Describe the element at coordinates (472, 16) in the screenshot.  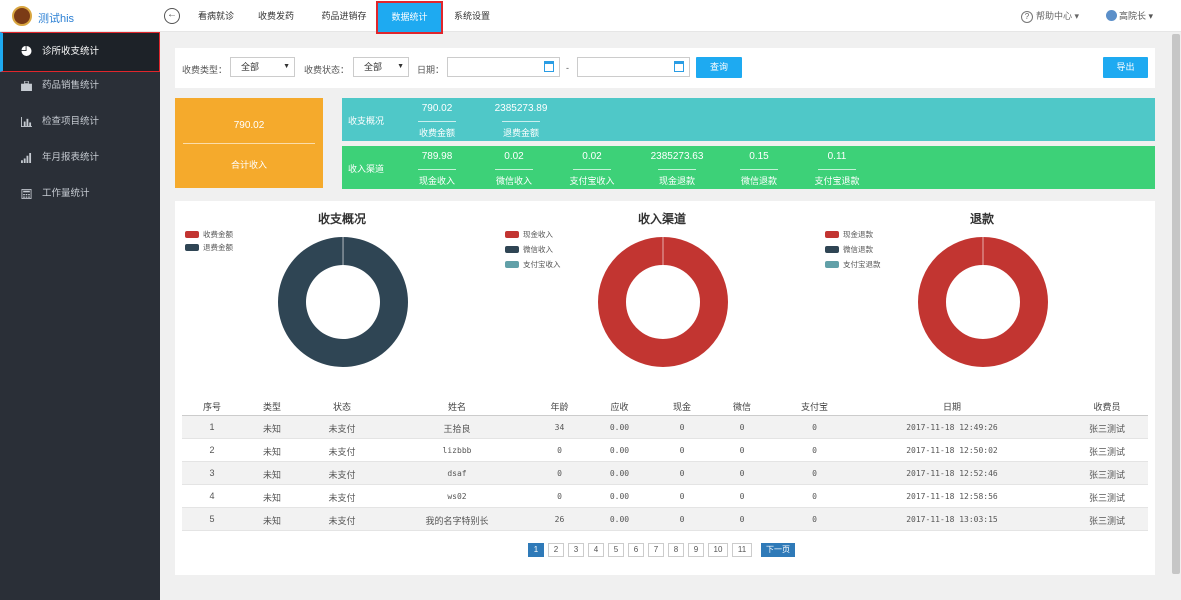
I see `nav-settings: 系统设置` at that location.